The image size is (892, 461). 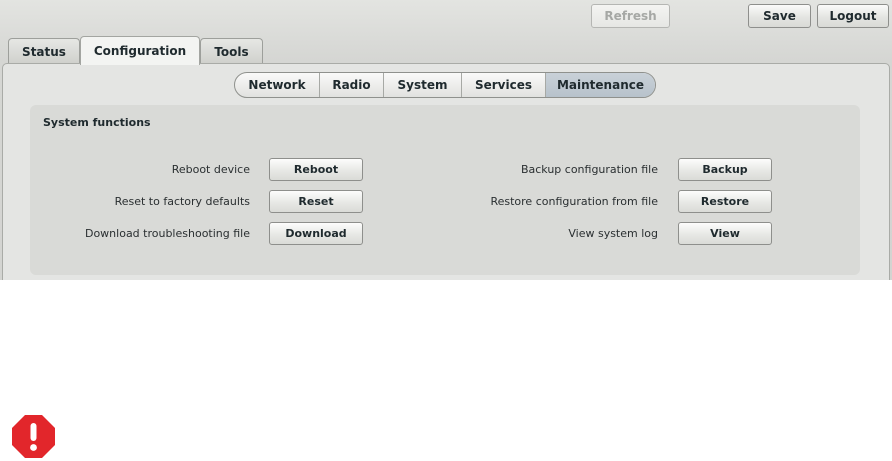 I want to click on restore-configuration-label: Restore configuration from file, so click(x=574, y=201).